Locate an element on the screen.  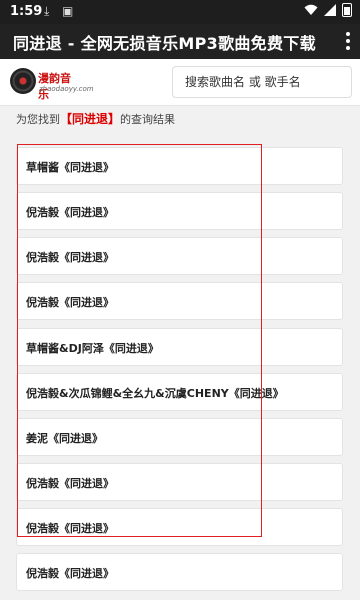
download-icon: ⤓ is located at coordinates (47, 11).